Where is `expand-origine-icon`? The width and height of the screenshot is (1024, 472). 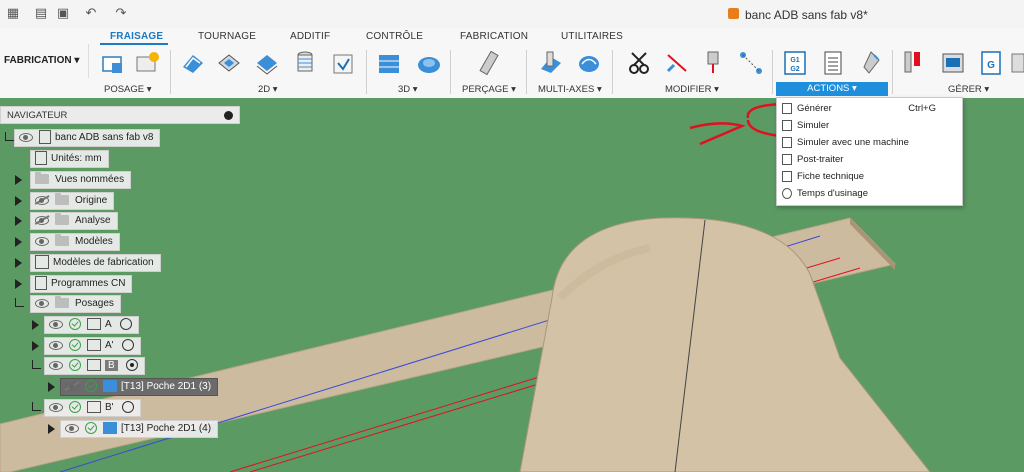 expand-origine-icon is located at coordinates (18, 201).